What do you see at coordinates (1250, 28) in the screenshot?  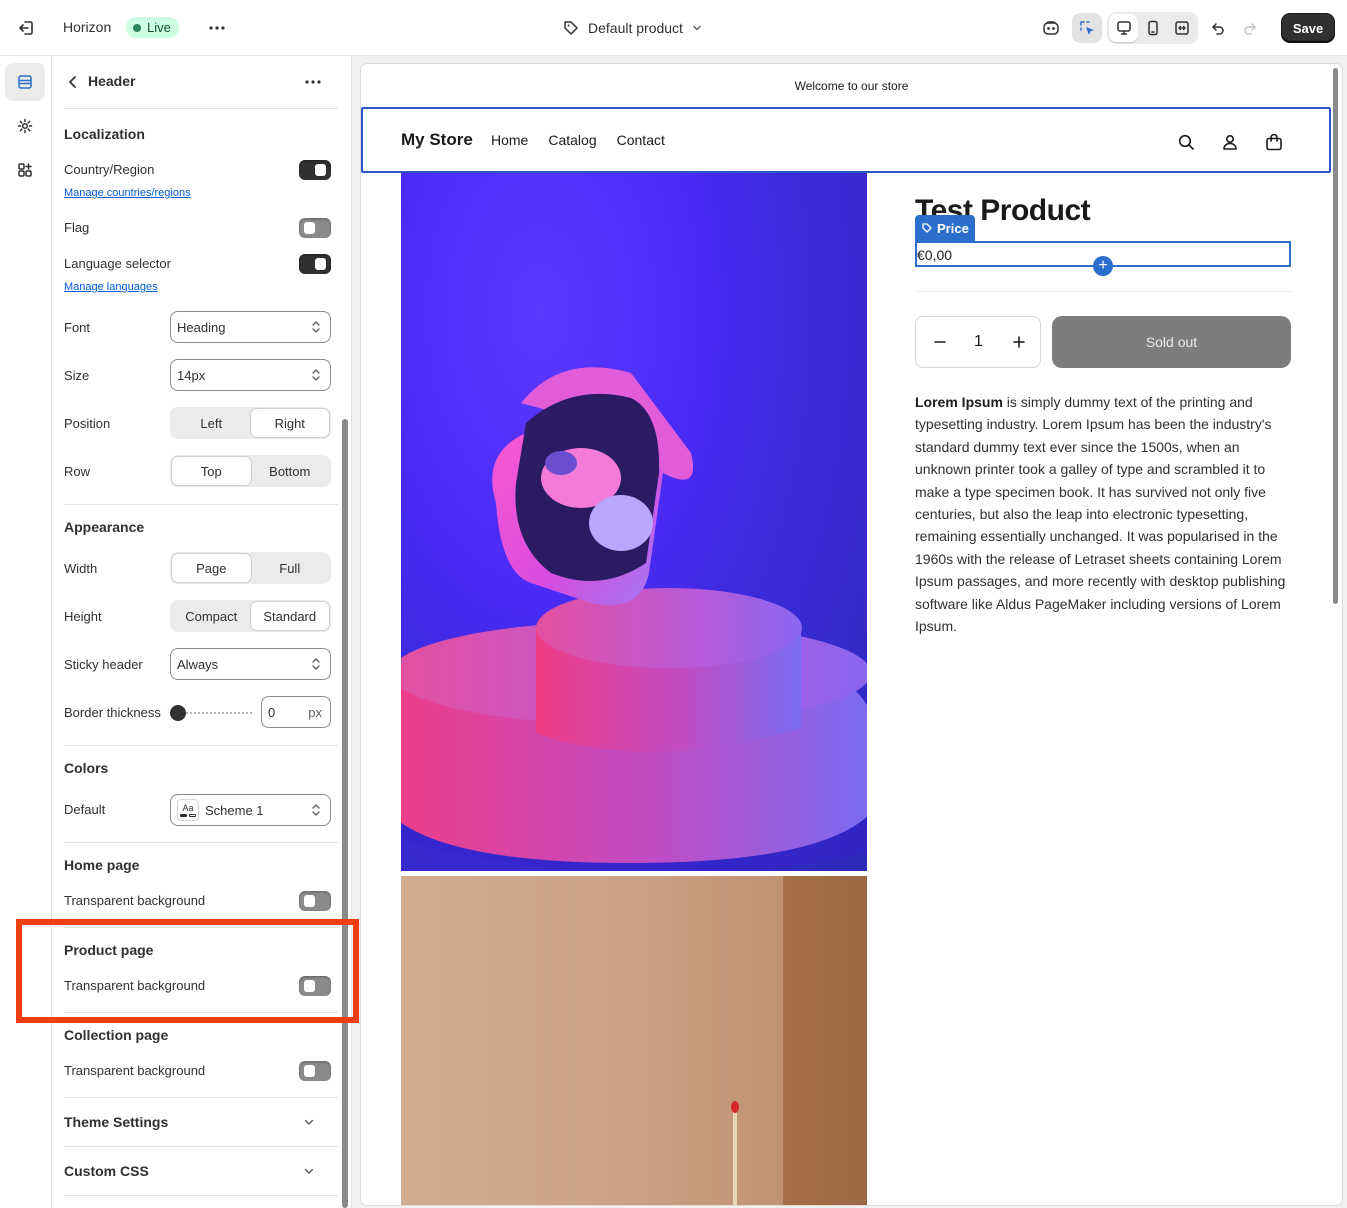 I see `redo-icon` at bounding box center [1250, 28].